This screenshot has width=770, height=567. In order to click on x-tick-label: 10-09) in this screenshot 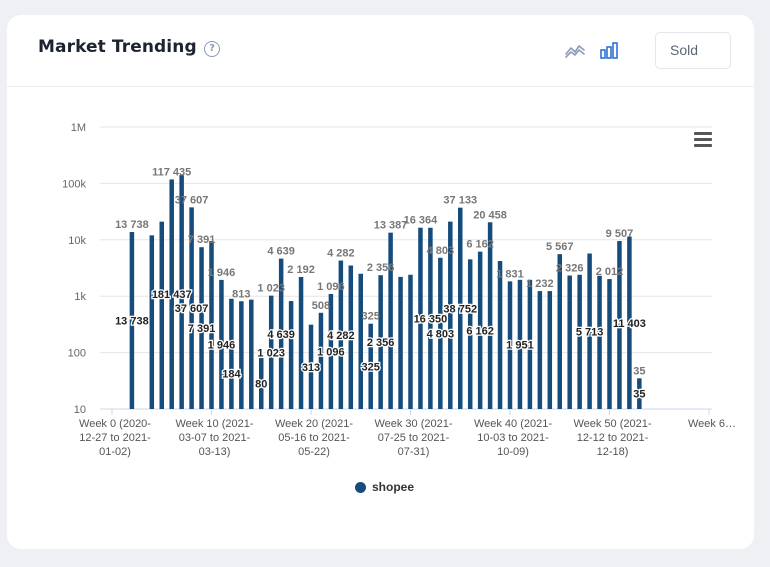, I will do `click(513, 452)`.